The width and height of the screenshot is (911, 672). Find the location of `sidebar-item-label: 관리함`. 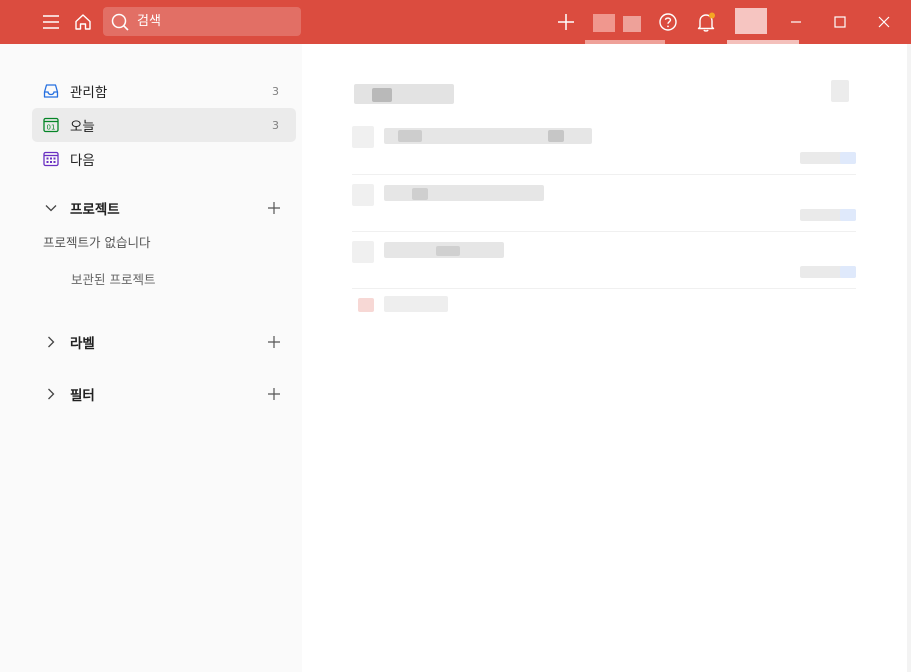

sidebar-item-label: 관리함 is located at coordinates (89, 93).